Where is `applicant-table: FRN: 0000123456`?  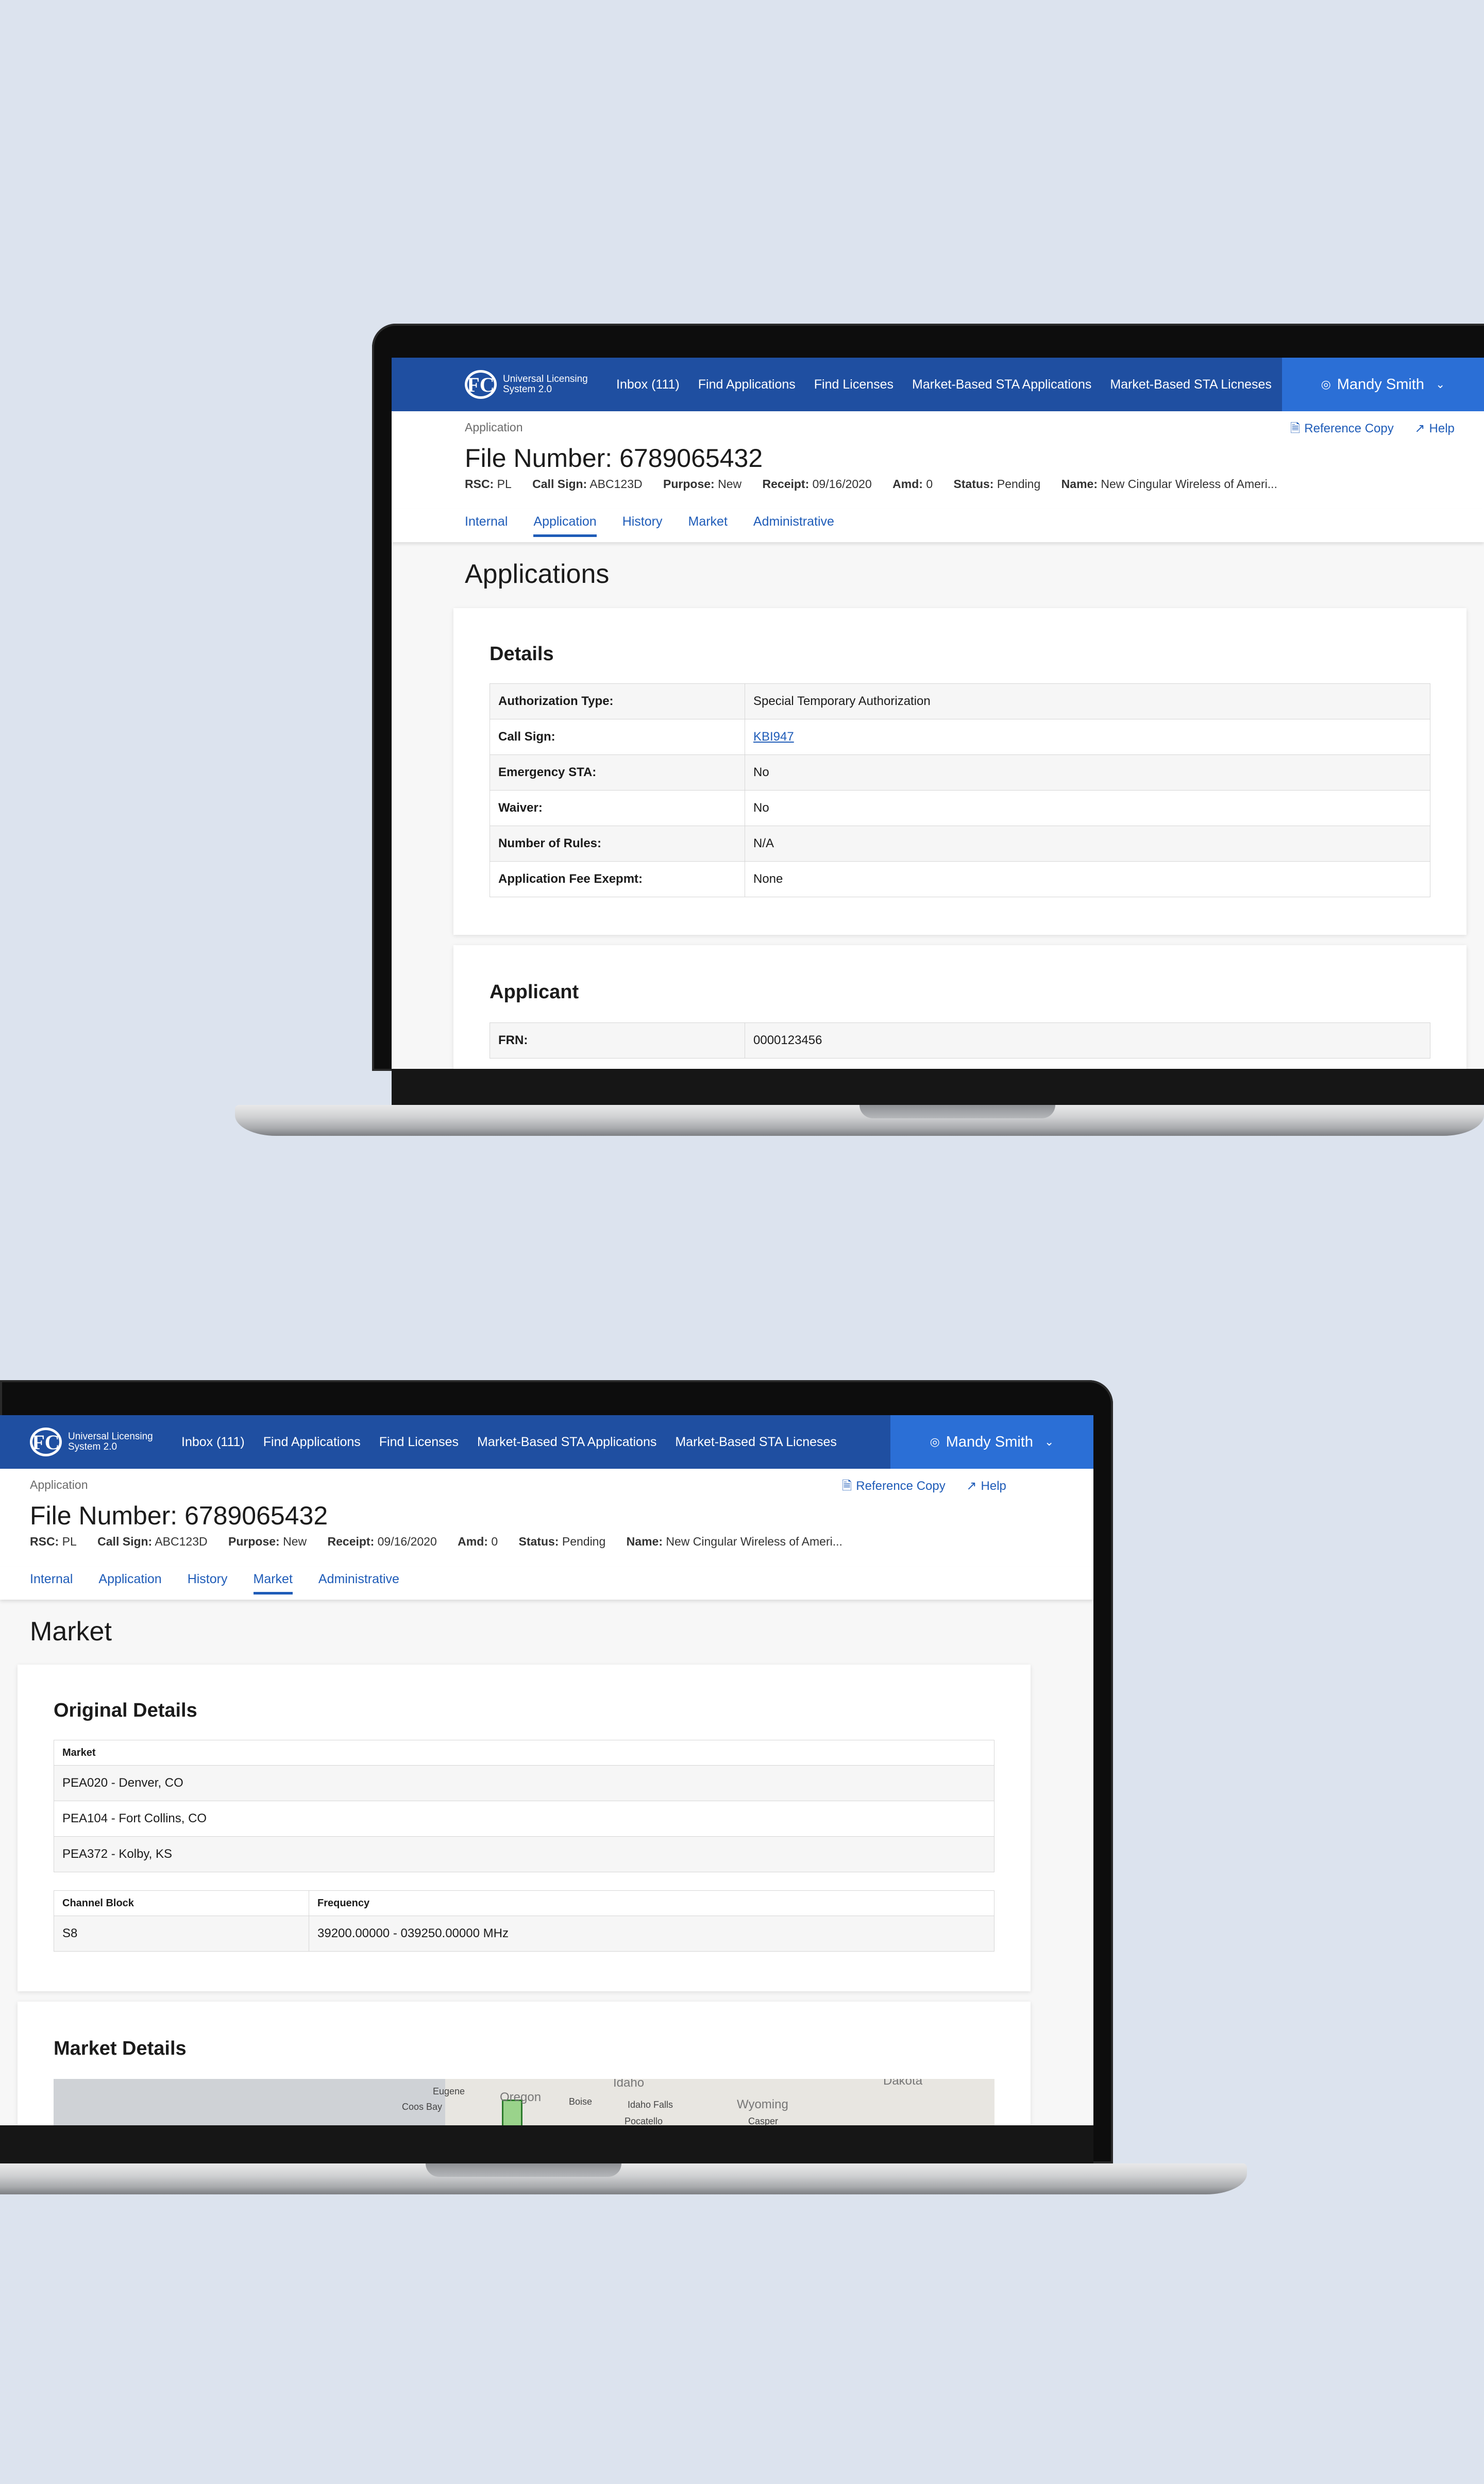
applicant-table: FRN: 0000123456 is located at coordinates (960, 1040).